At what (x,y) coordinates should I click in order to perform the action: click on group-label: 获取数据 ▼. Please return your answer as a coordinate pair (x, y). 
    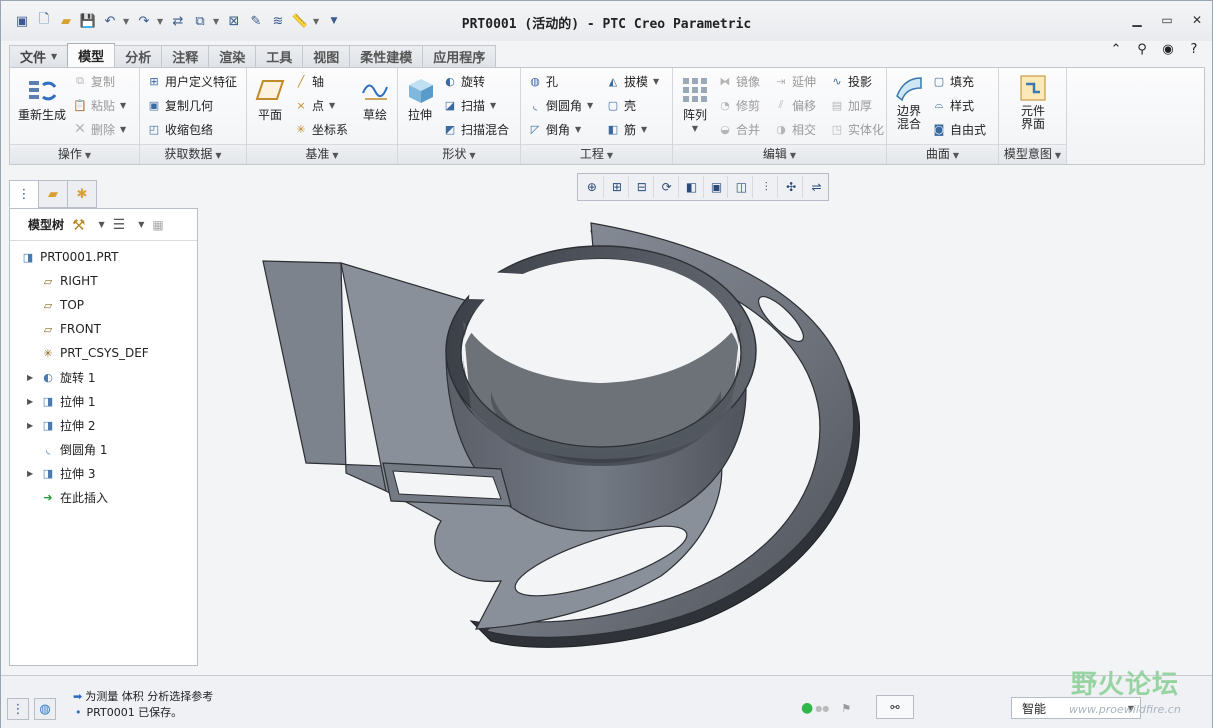
    Looking at the image, I should click on (193, 154).